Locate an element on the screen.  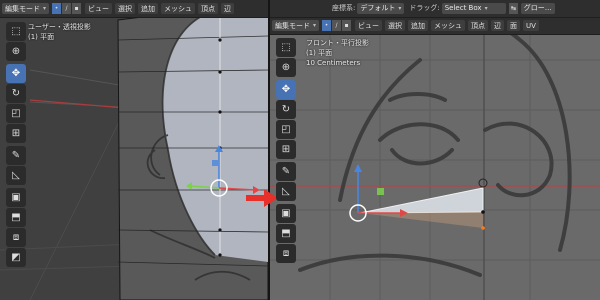
left-header: 編集モード ▾ • / ▪ ビュー 選択 追加 メッシュ 頂点 辺 is located at coordinates (134, 9).